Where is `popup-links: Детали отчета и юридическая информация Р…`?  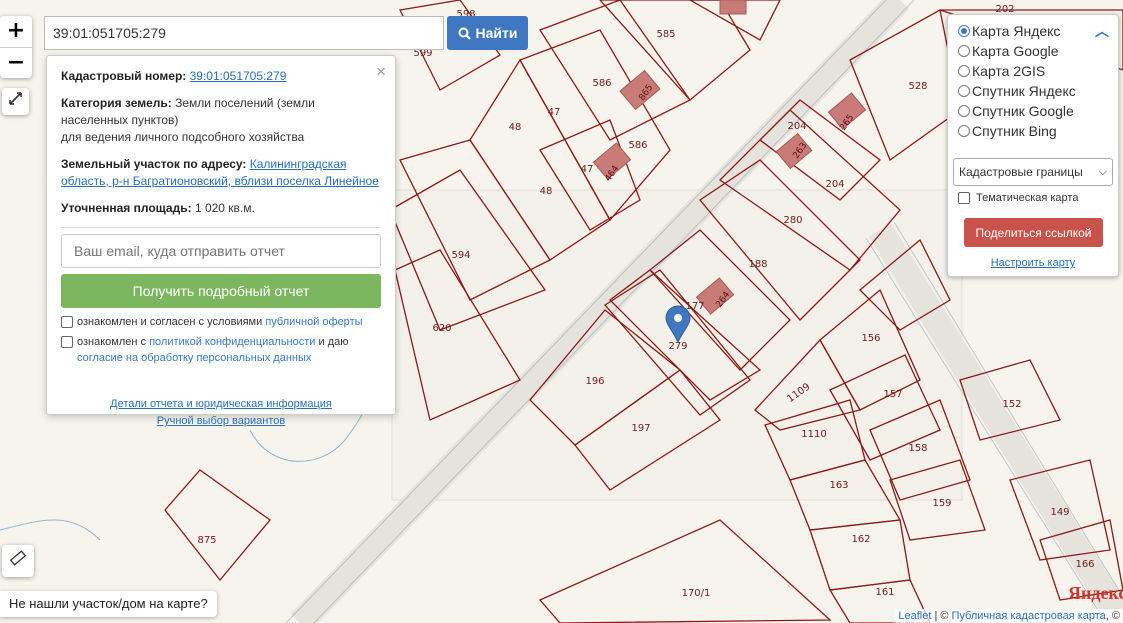
popup-links: Детали отчета и юридическая информация Р… is located at coordinates (221, 413).